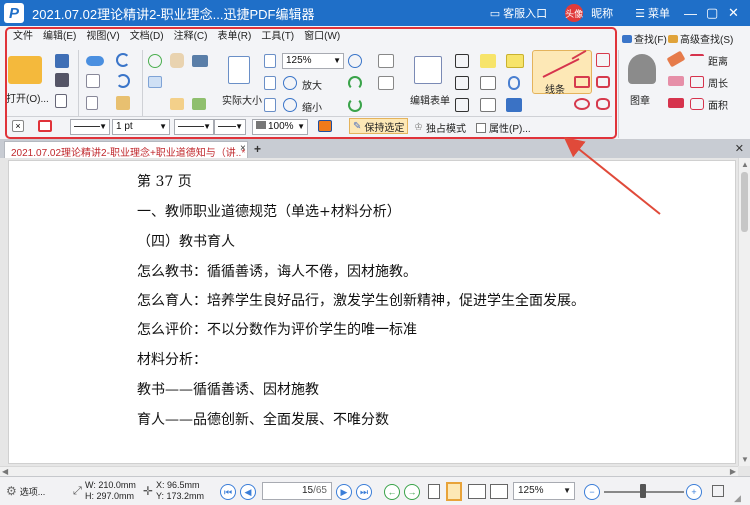  What do you see at coordinates (228, 390) in the screenshot?
I see `paragraph-teaching-summary: 教书——循循善诱、因材施教` at bounding box center [228, 390].